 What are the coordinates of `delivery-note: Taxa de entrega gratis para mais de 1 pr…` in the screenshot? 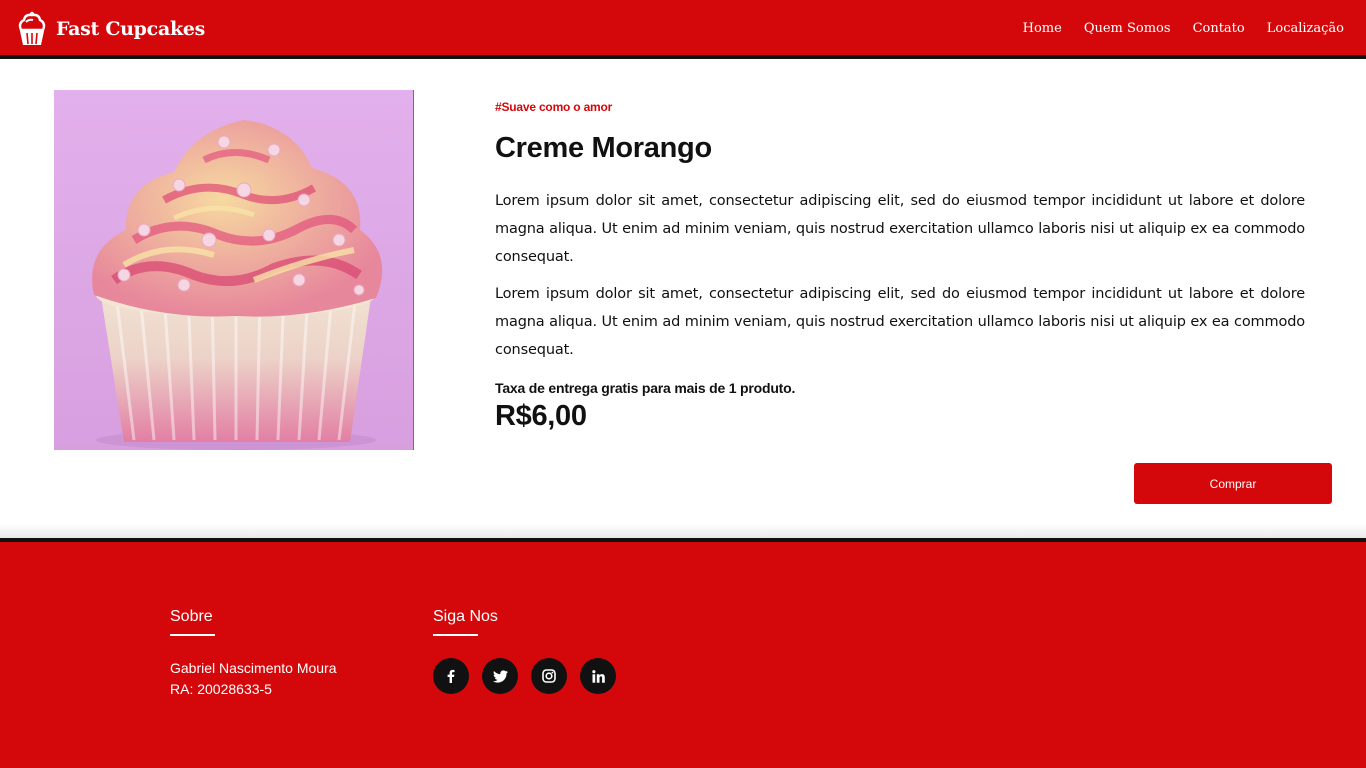 It's located at (645, 388).